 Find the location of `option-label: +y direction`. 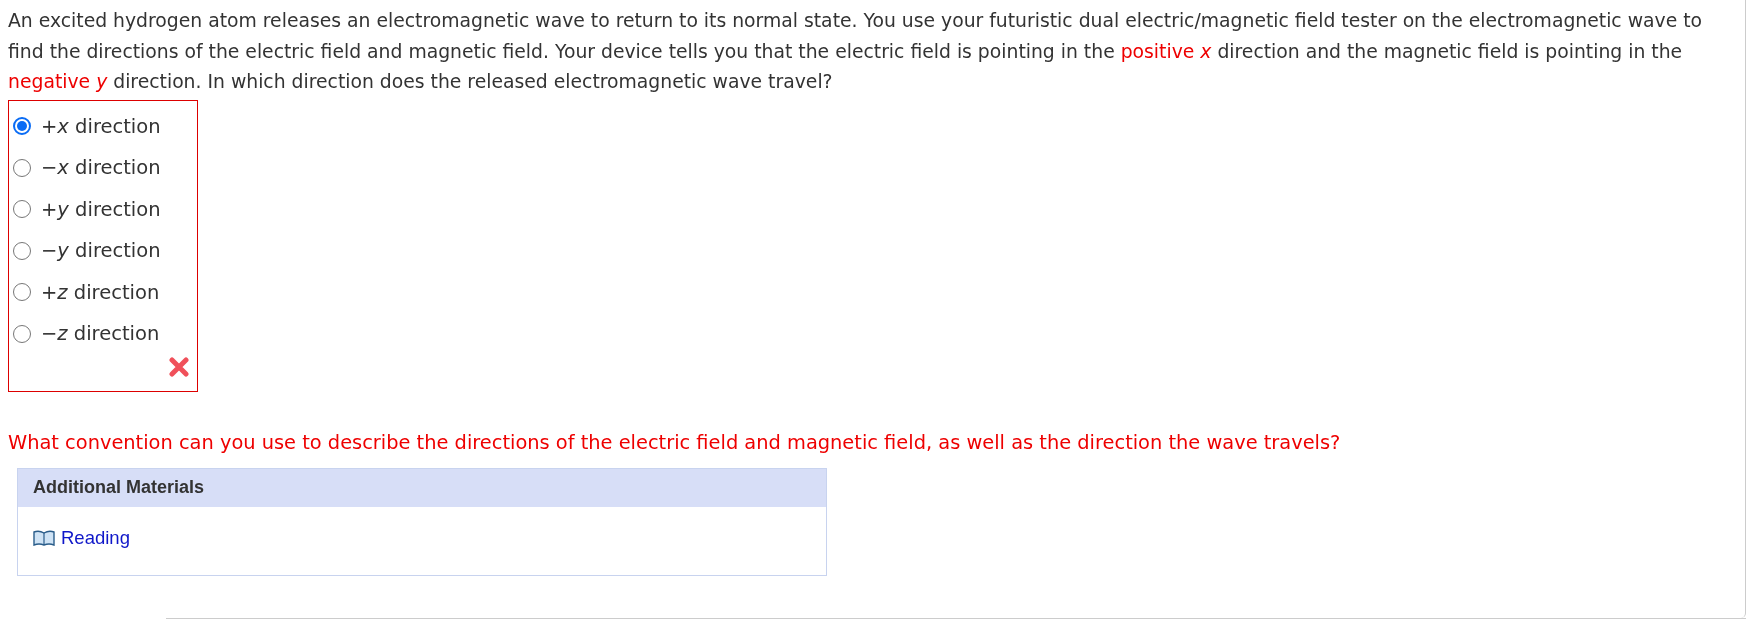

option-label: +y direction is located at coordinates (101, 209).